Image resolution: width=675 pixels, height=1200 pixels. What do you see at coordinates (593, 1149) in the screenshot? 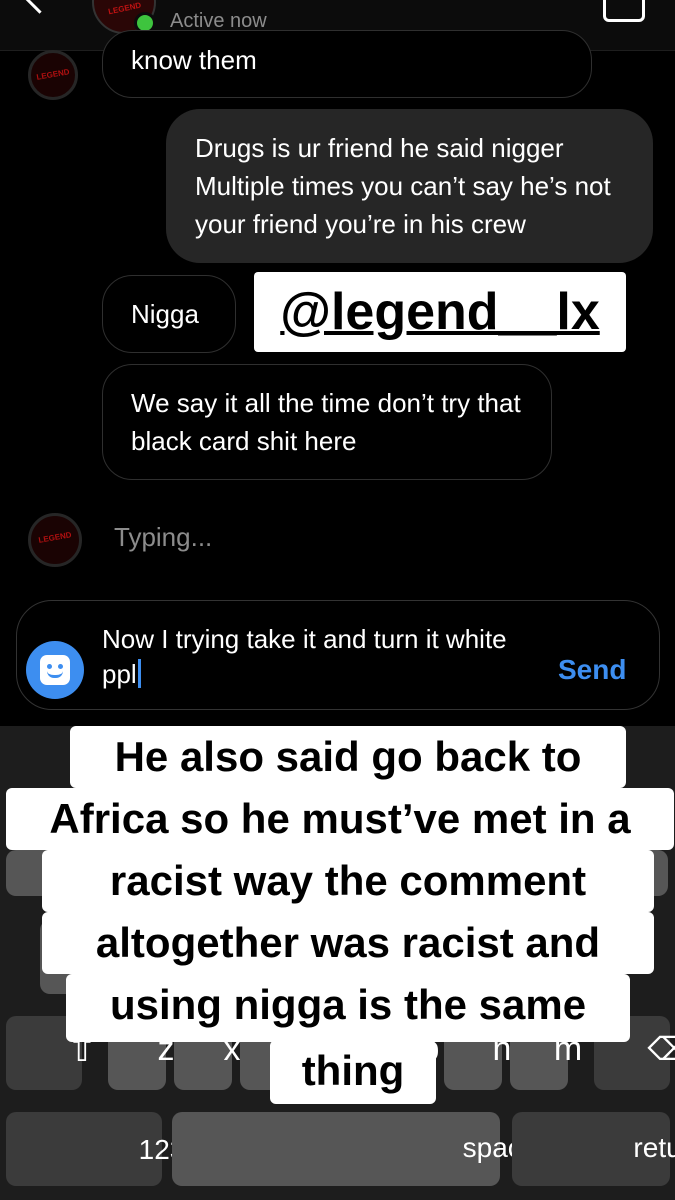
I see `return-key: return` at bounding box center [593, 1149].